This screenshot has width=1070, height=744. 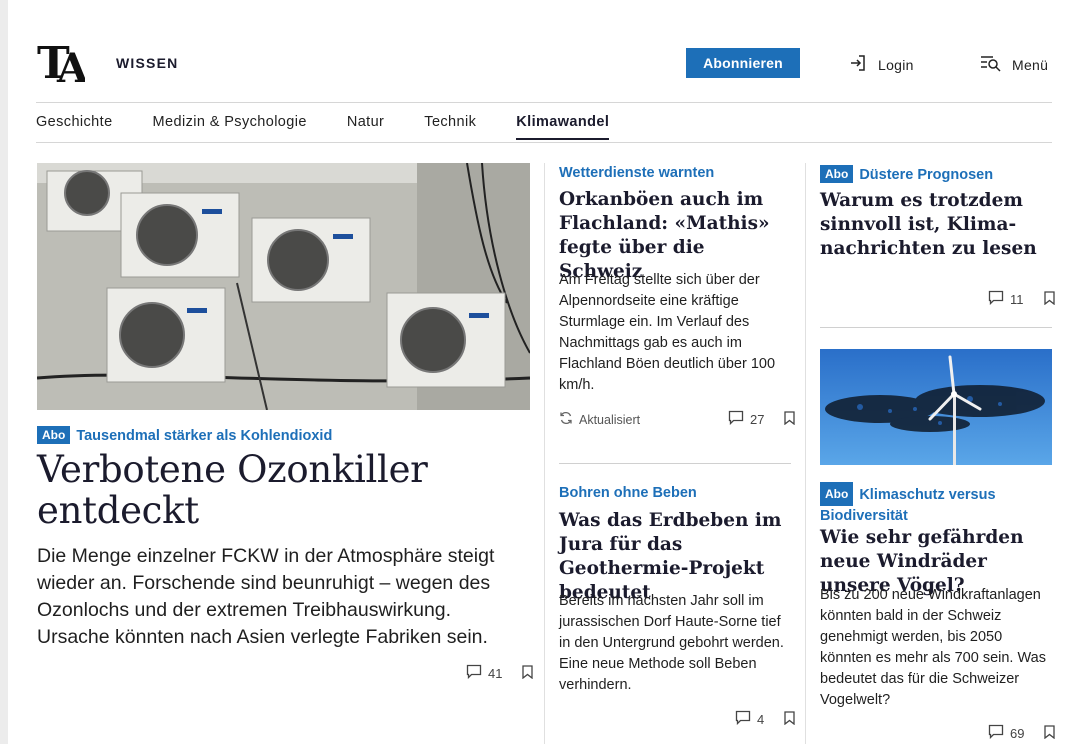 I want to click on kicker-text: Düstere Prognosen, so click(x=926, y=175).